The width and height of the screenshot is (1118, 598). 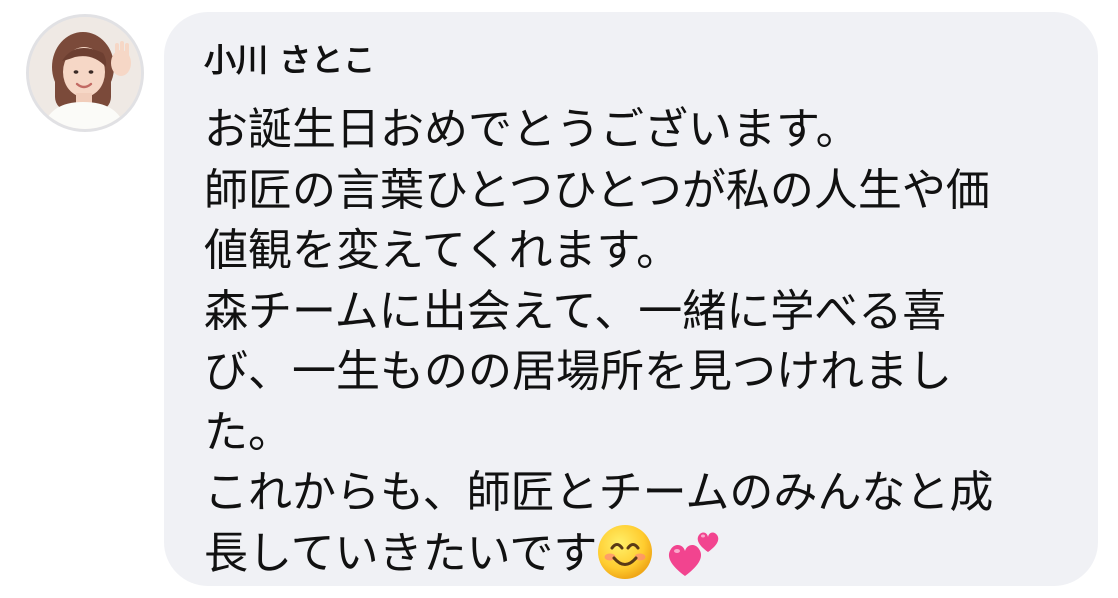 What do you see at coordinates (575, 311) in the screenshot?
I see `message-line: 森チームに出会えて、一緒に学べる喜` at bounding box center [575, 311].